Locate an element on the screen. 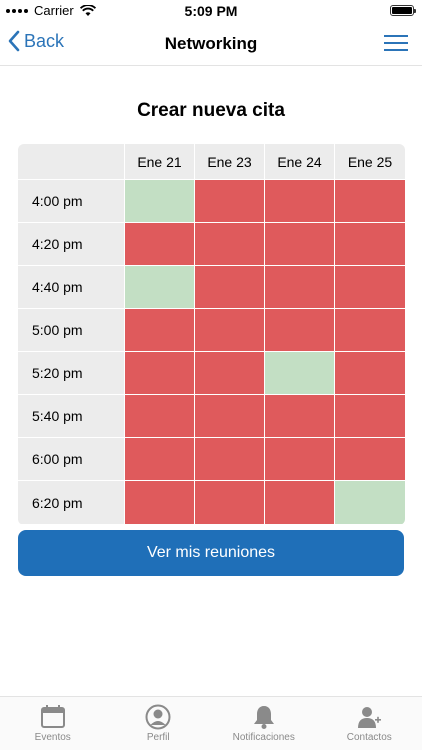 Image resolution: width=422 pixels, height=750 pixels. tab-bar: Eventos Perfil Notificaciones Contactos is located at coordinates (211, 723).